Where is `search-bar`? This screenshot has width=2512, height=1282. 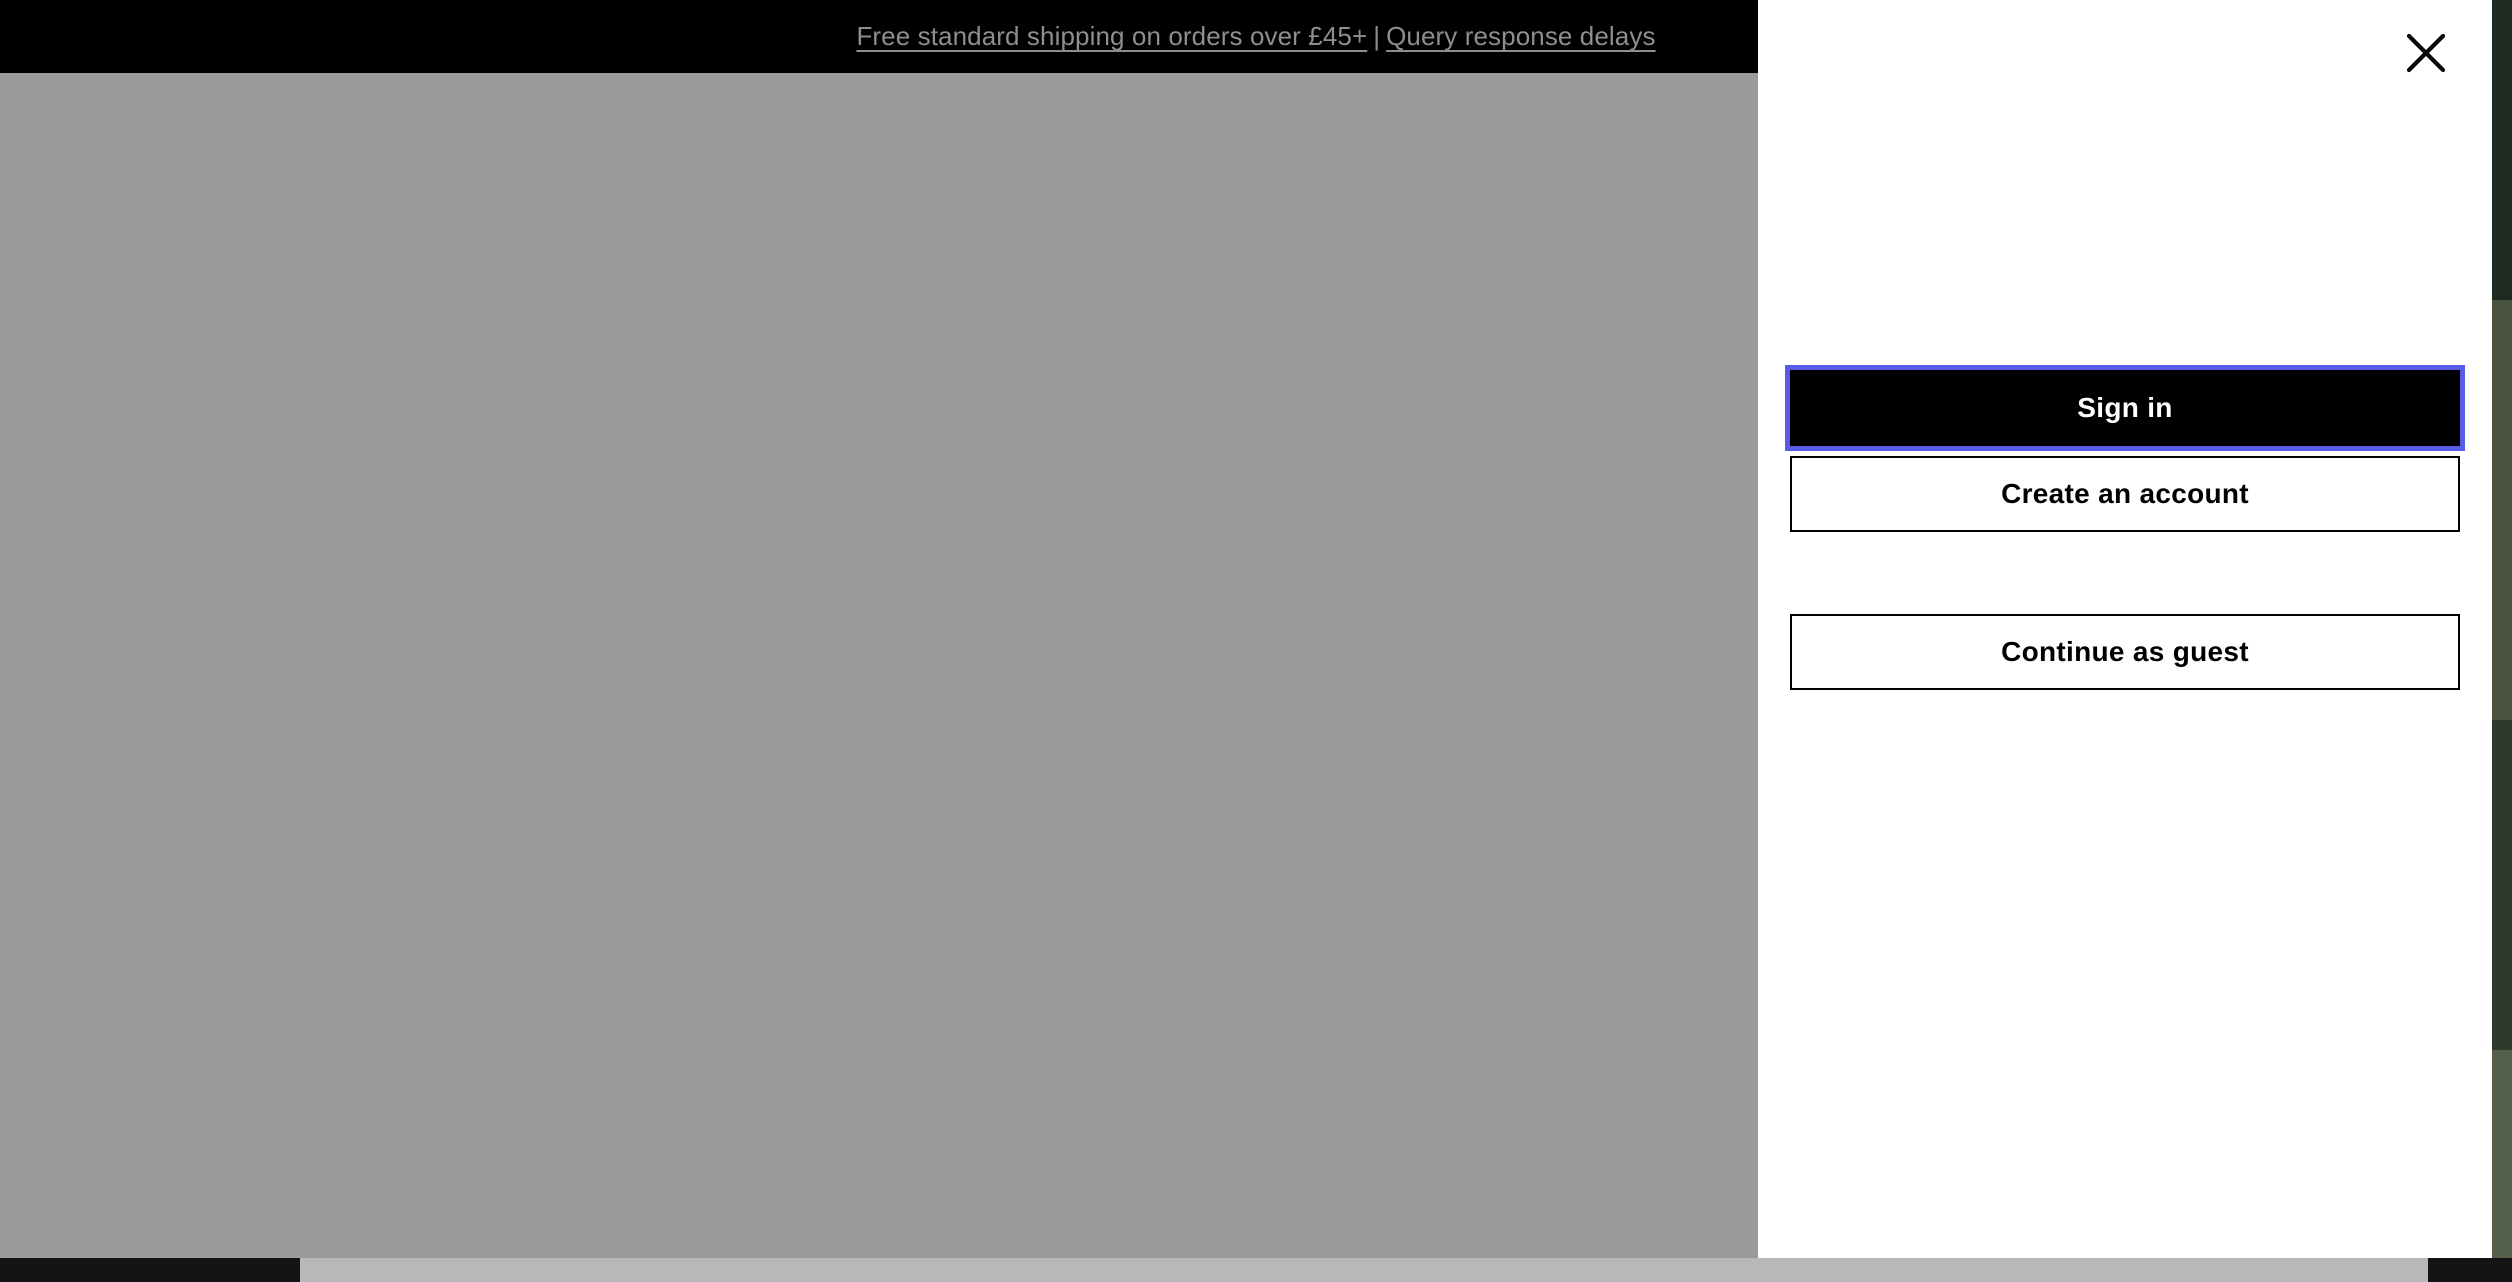
search-bar is located at coordinates (657, 401).